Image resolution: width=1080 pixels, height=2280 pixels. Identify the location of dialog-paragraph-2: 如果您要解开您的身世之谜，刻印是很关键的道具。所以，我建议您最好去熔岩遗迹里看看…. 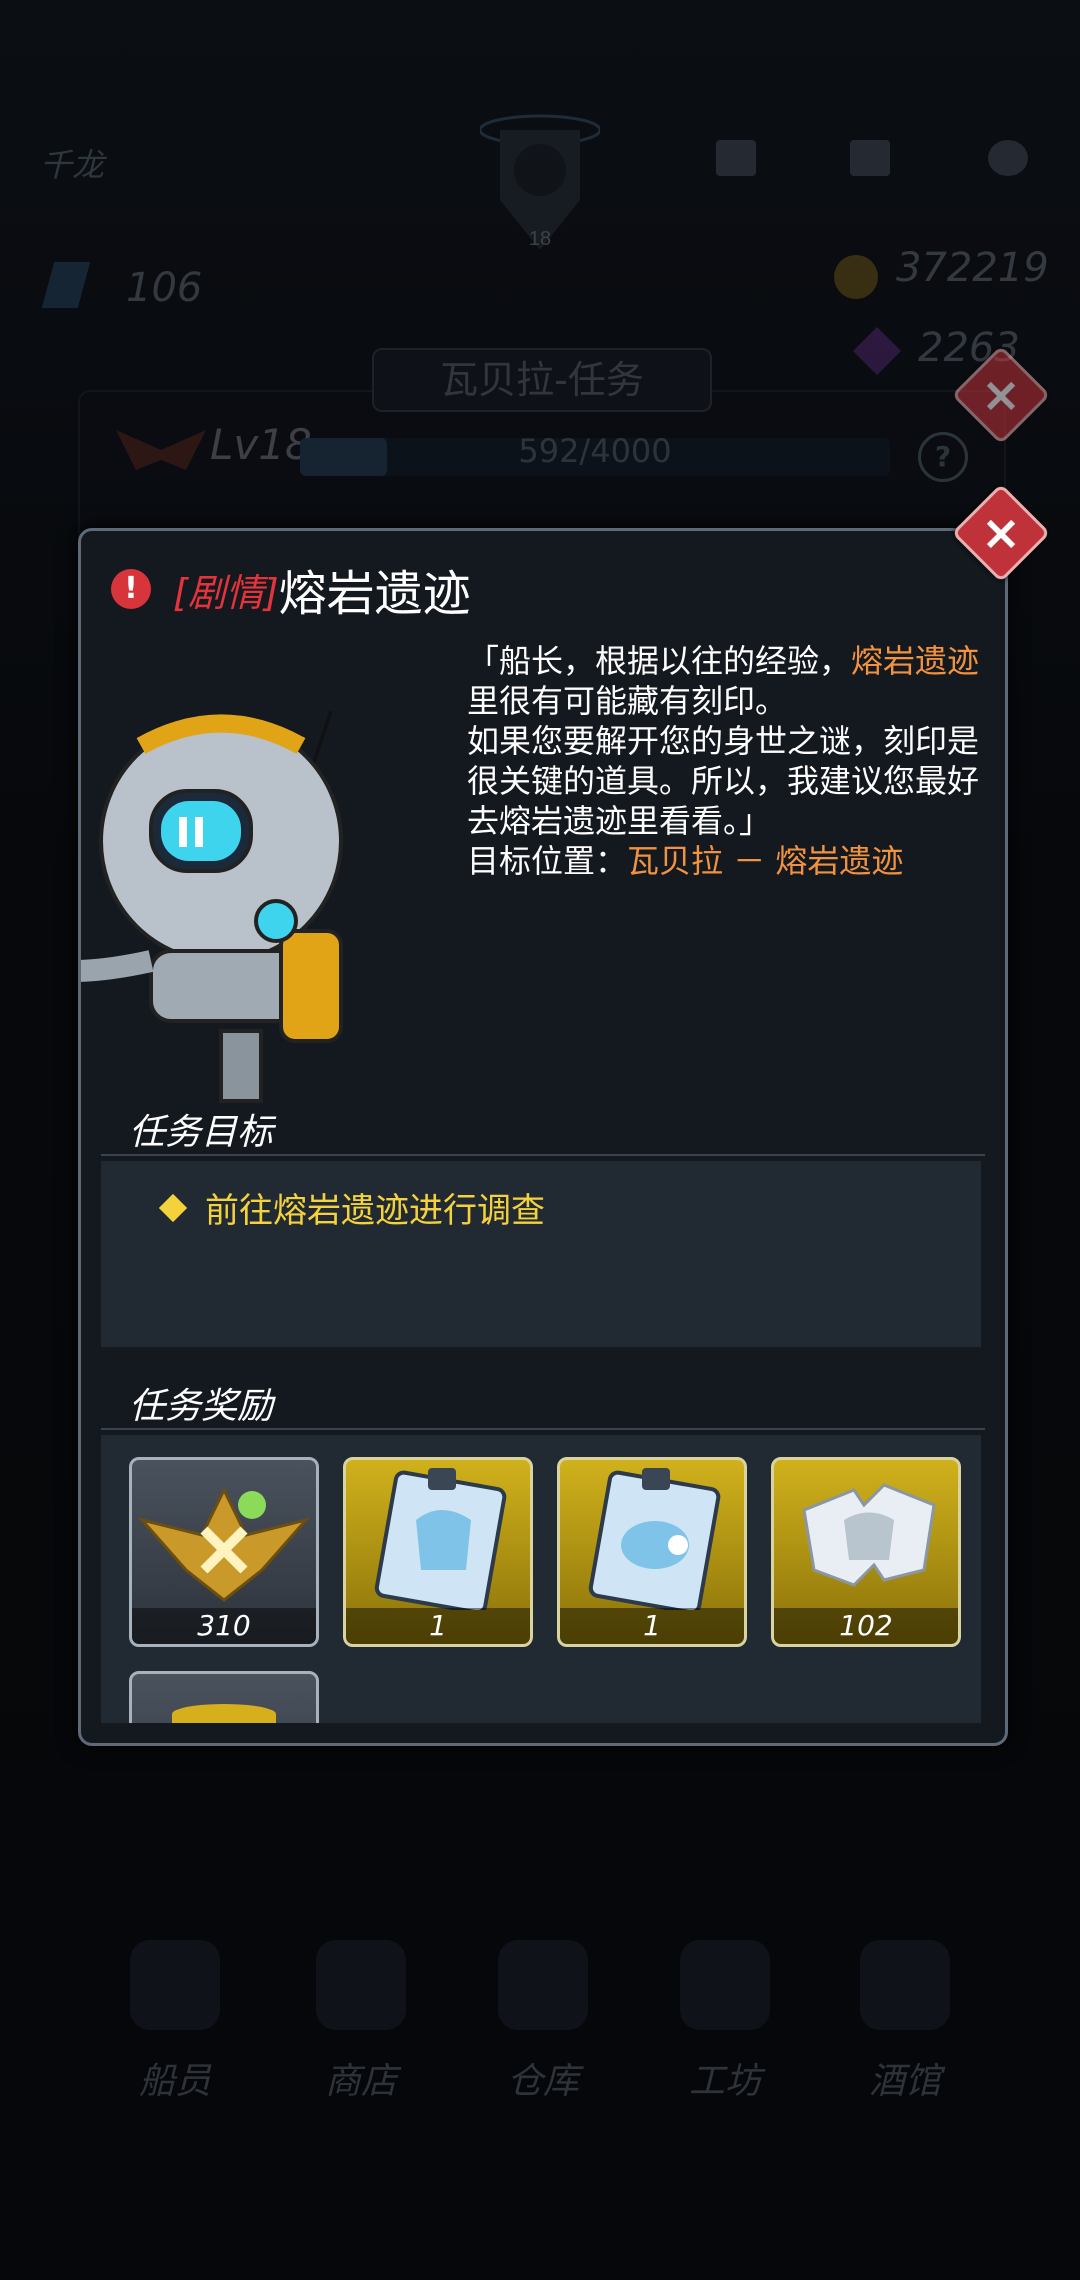
(723, 781).